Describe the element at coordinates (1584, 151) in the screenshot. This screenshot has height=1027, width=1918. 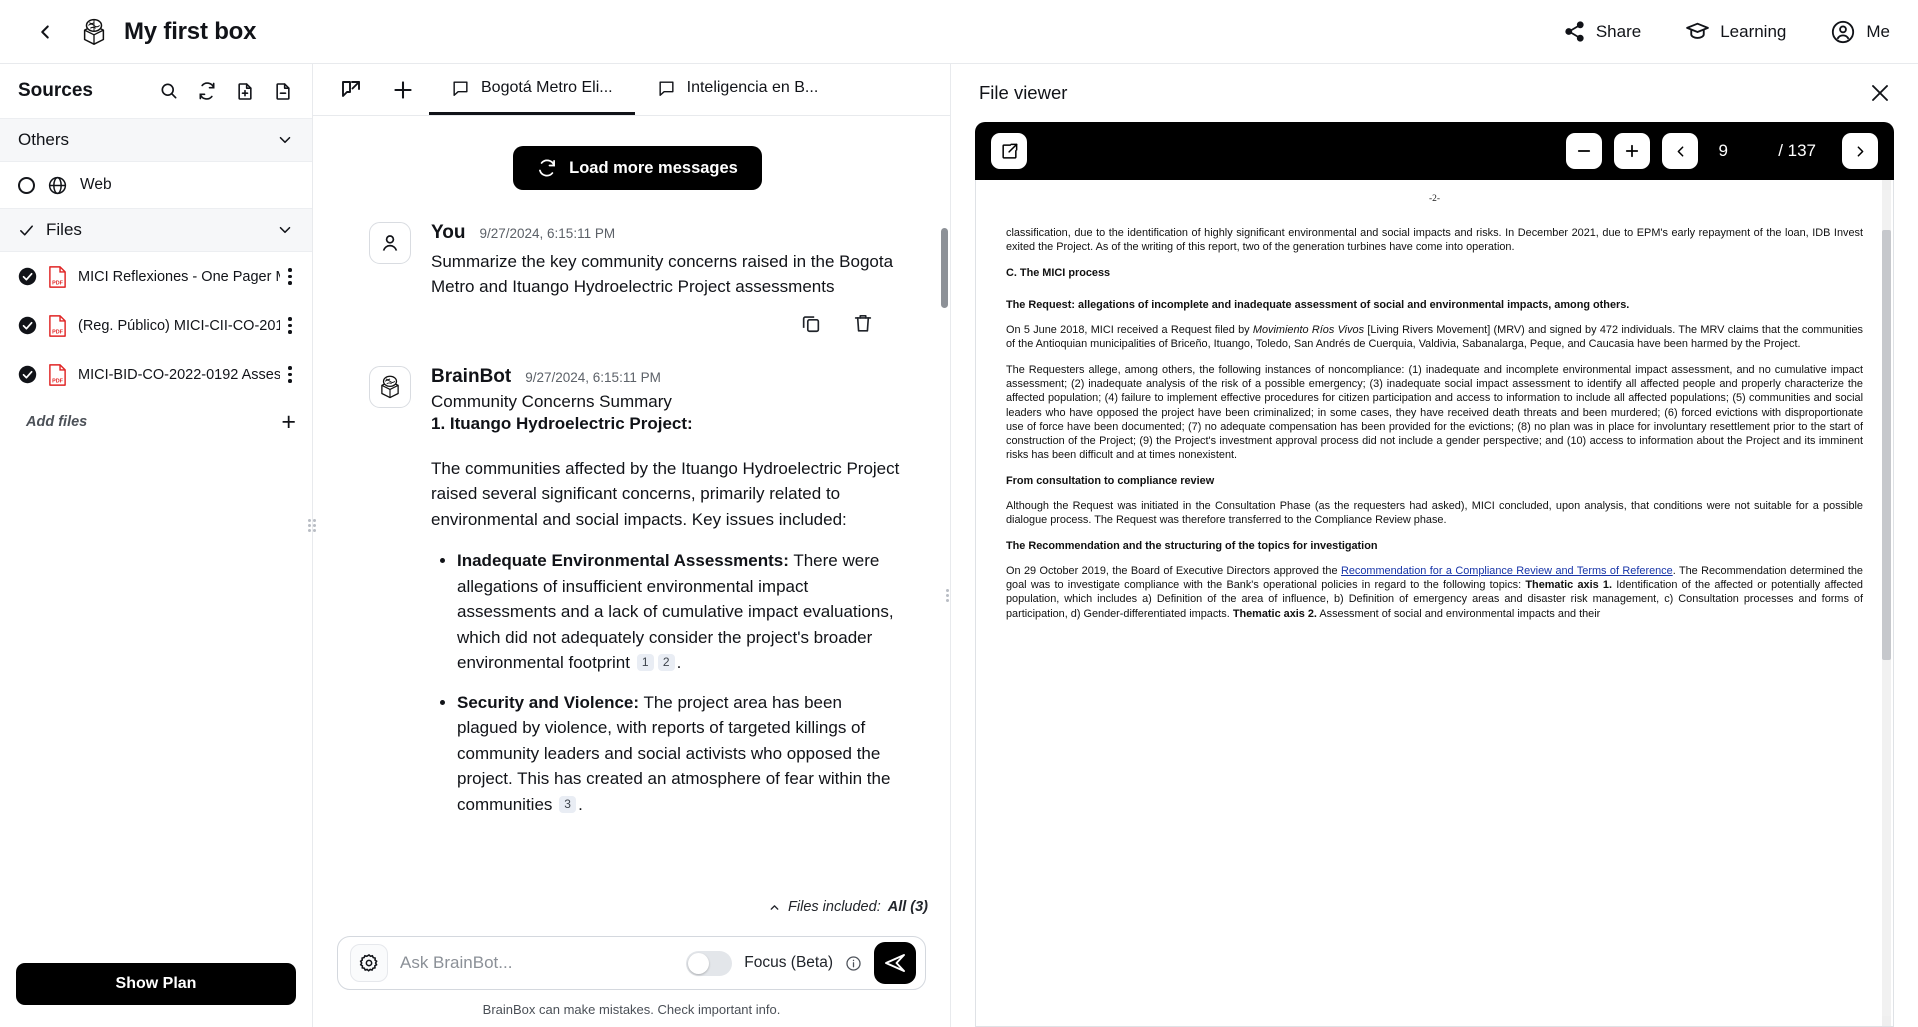
I see `zoom-out-button` at that location.